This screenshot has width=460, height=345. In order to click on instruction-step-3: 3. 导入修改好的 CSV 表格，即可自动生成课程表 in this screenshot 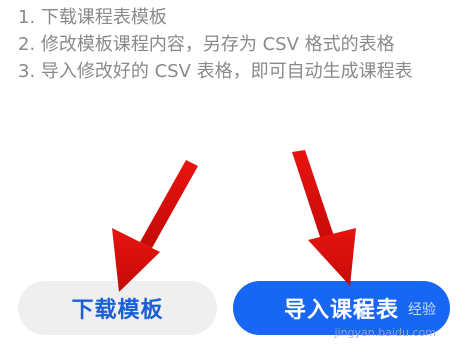, I will do `click(215, 71)`.